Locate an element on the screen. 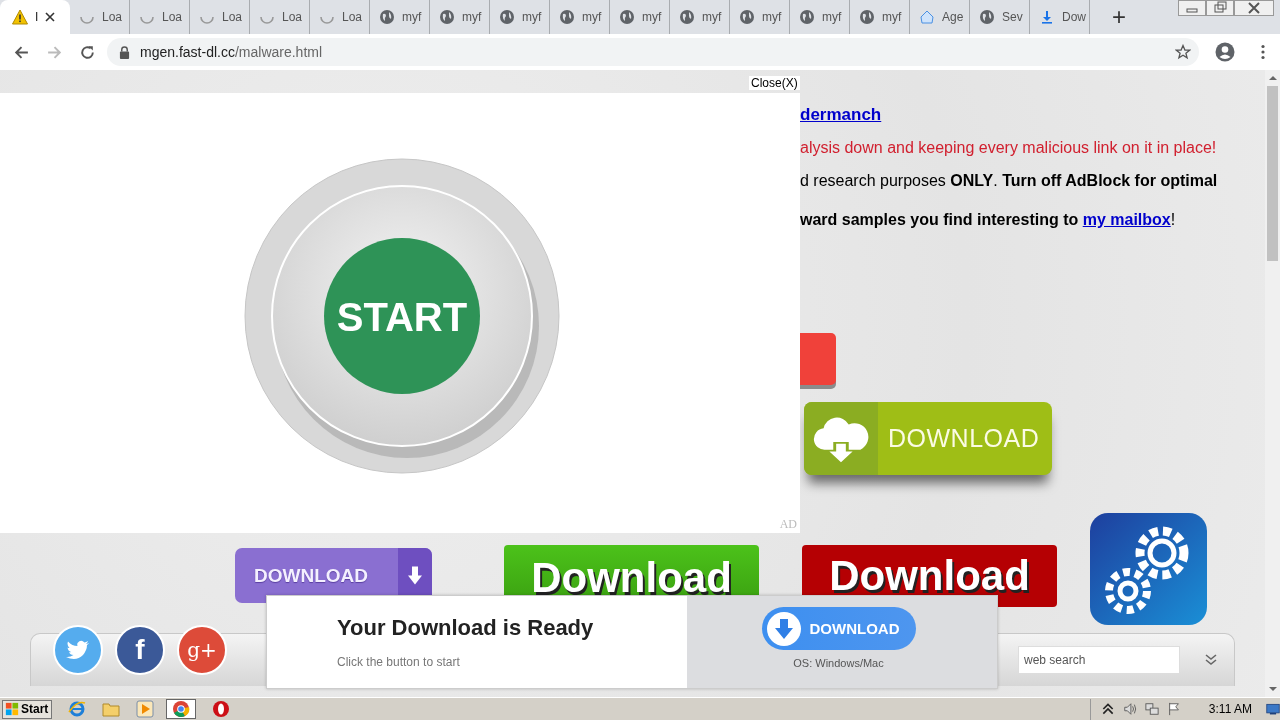 The height and width of the screenshot is (720, 1280). ad-label: AD is located at coordinates (788, 524).